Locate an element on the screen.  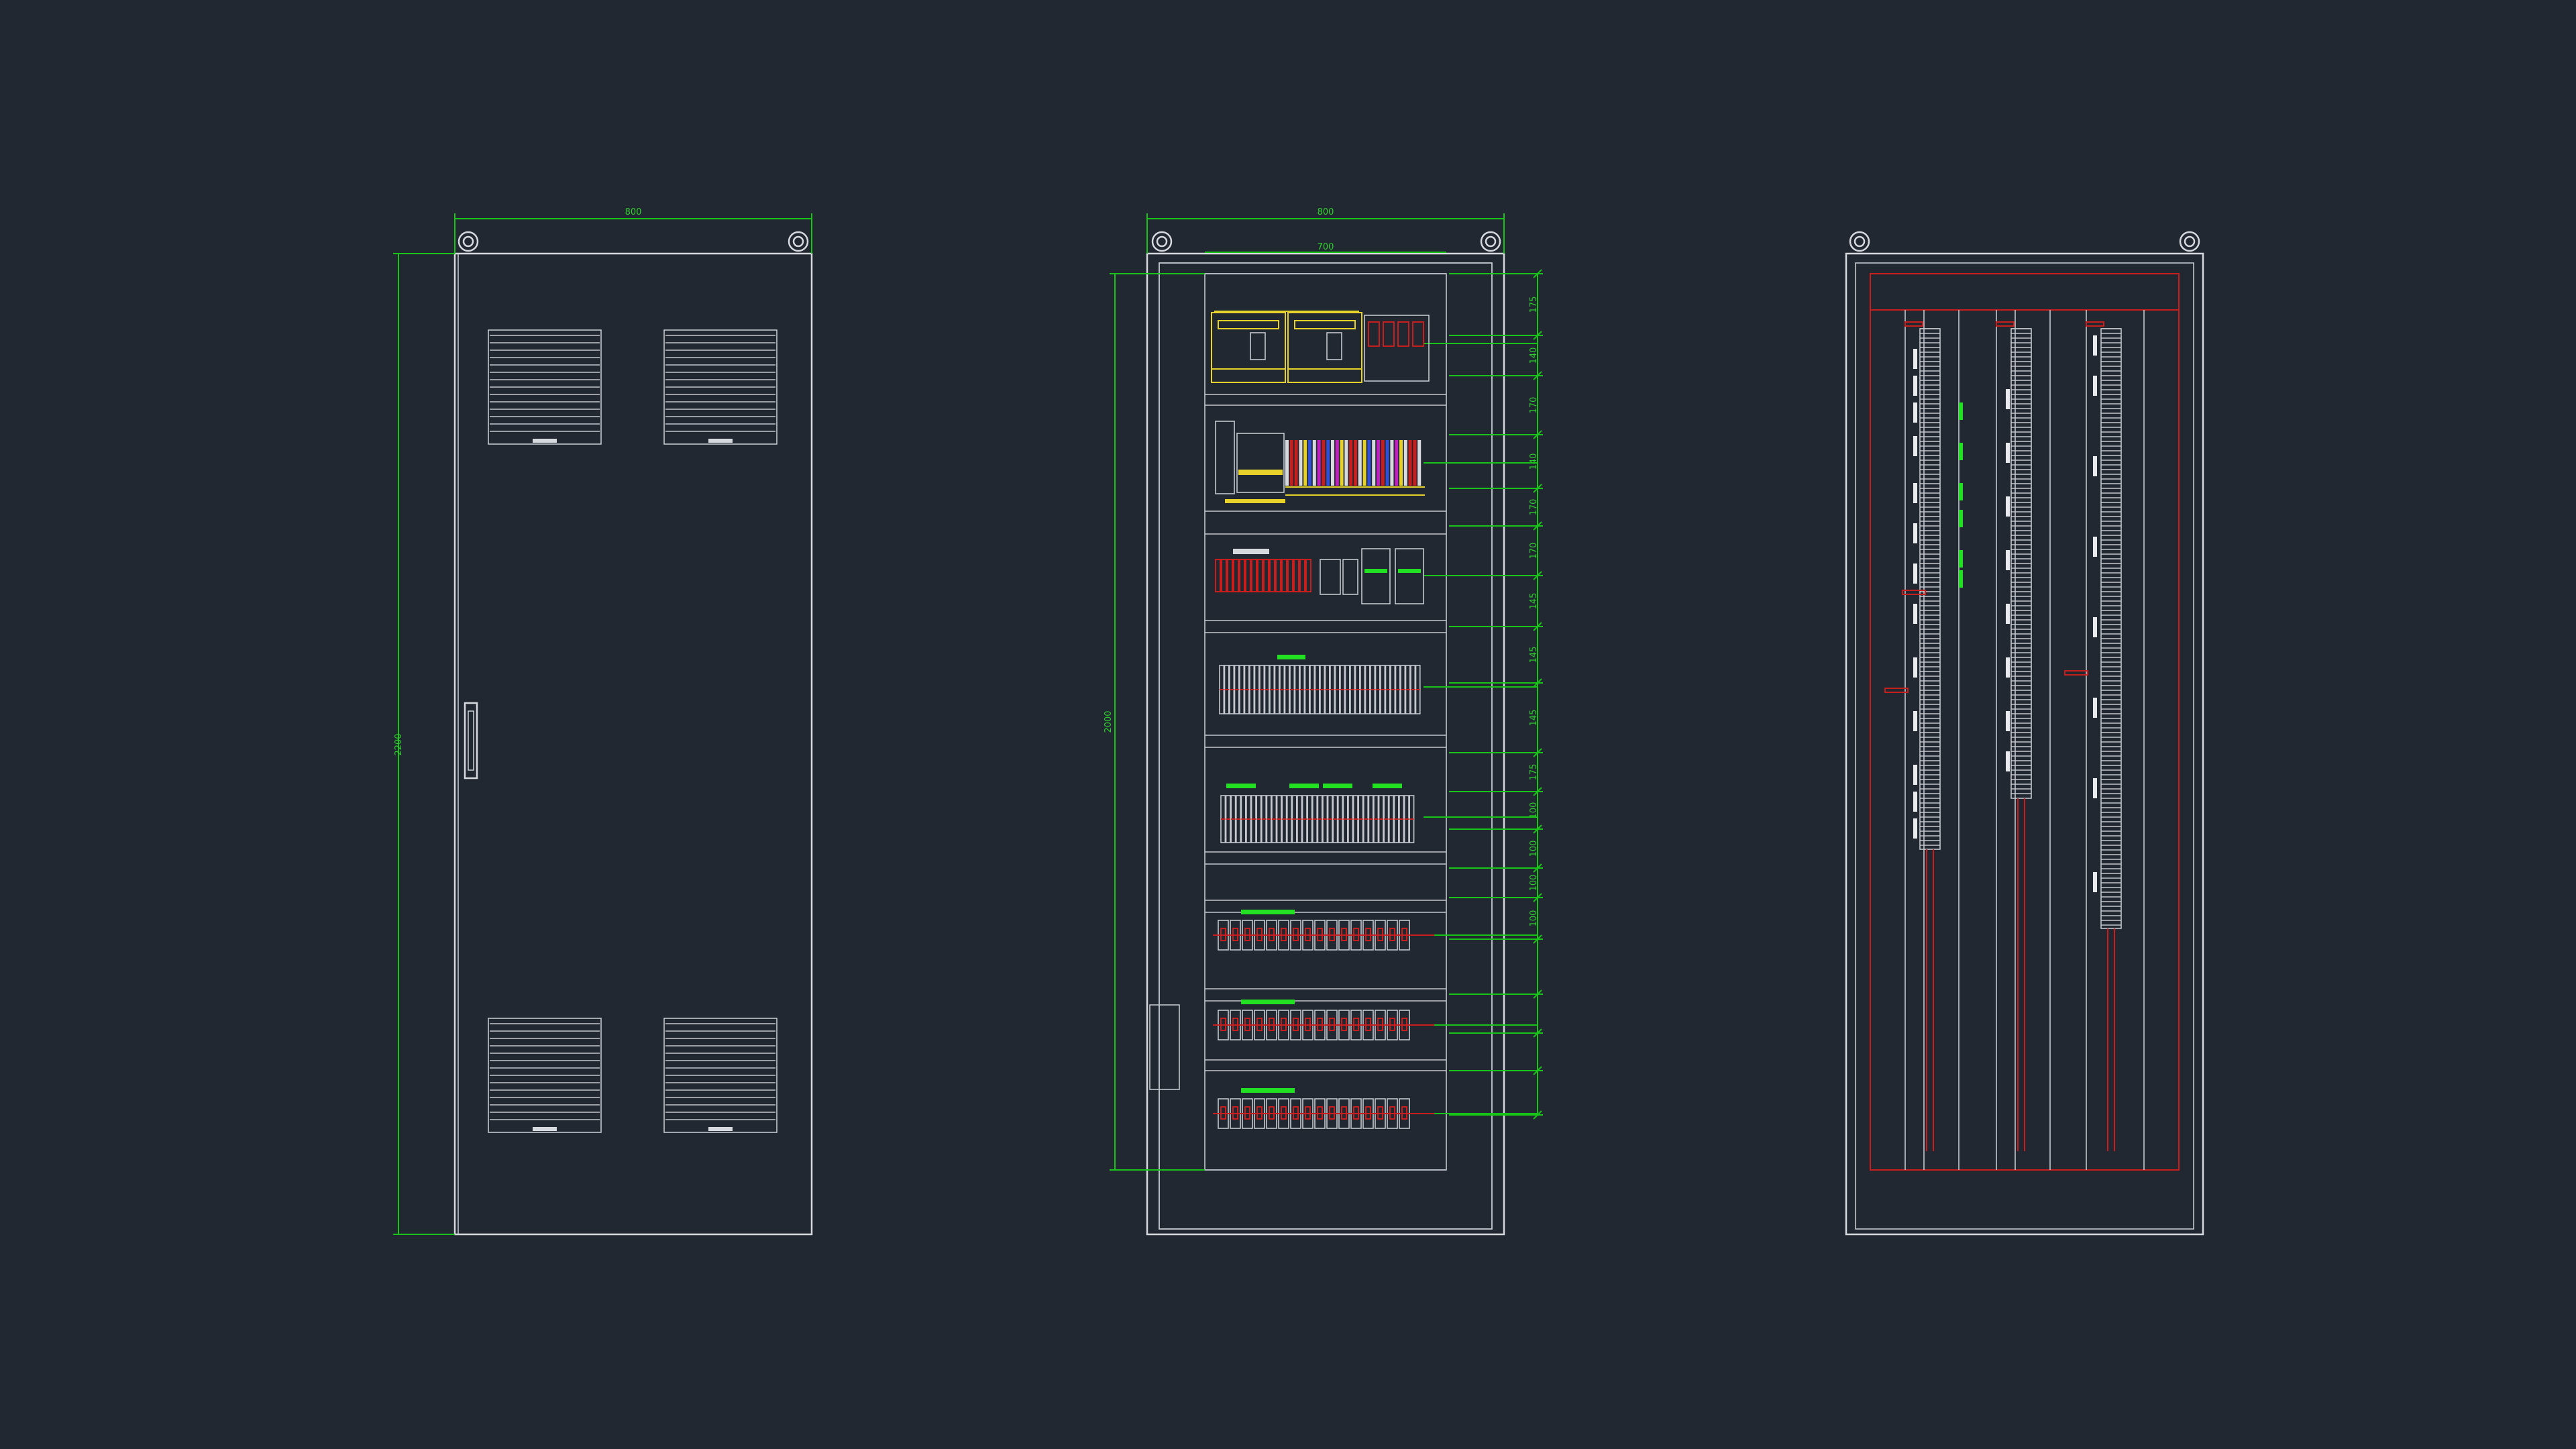
ventilation-louvers is located at coordinates (632, 731).